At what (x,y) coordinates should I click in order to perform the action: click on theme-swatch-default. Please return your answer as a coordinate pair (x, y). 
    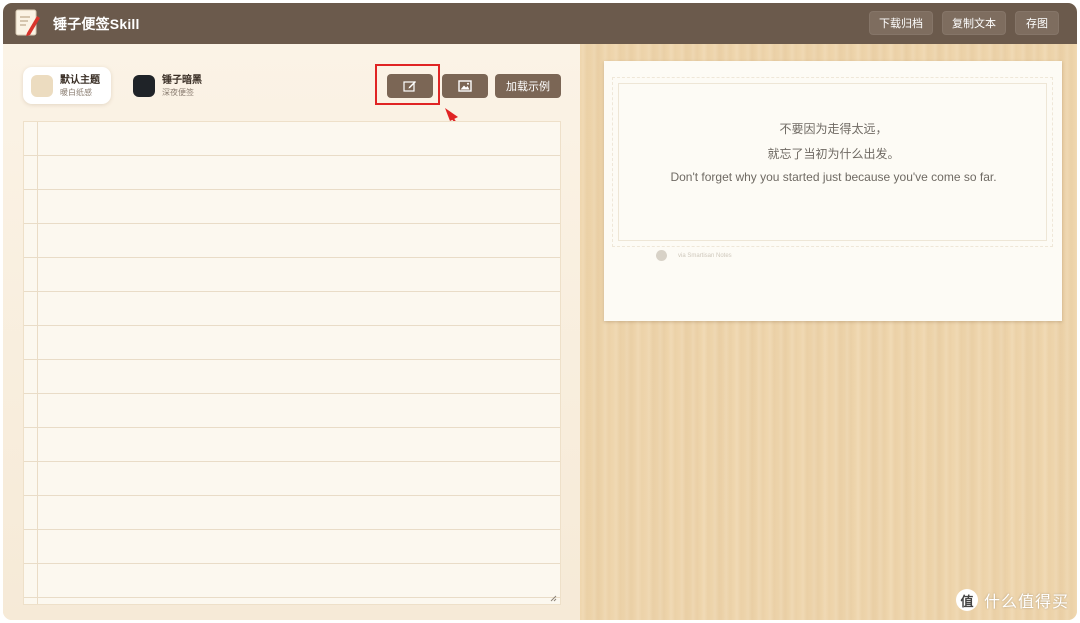
    Looking at the image, I should click on (42, 85).